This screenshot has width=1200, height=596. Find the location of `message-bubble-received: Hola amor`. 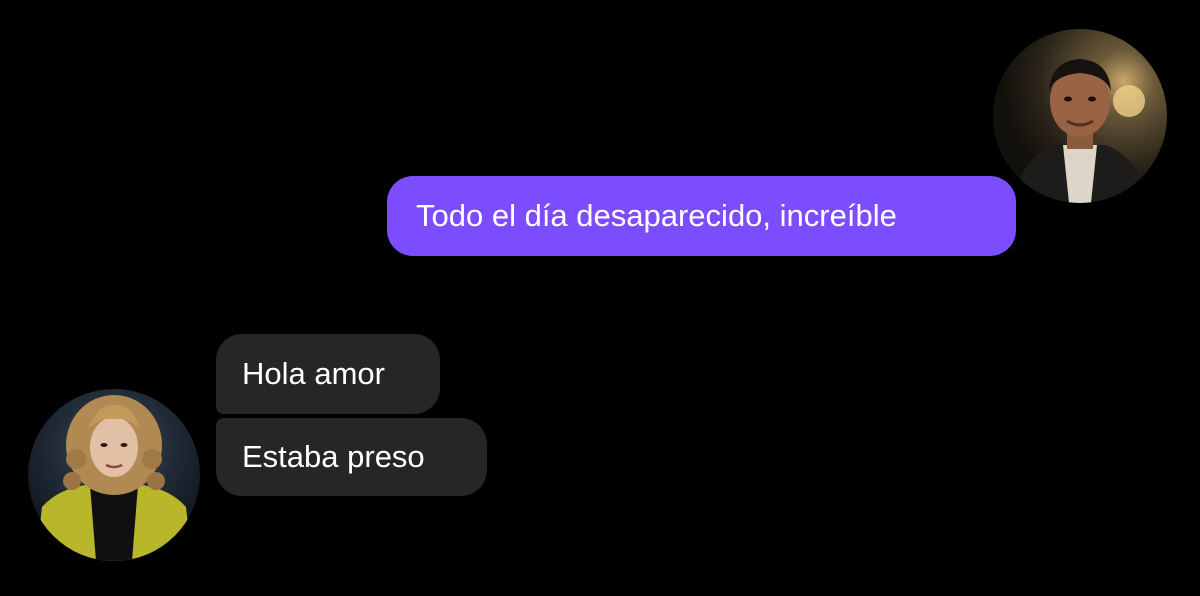

message-bubble-received: Hola amor is located at coordinates (328, 374).